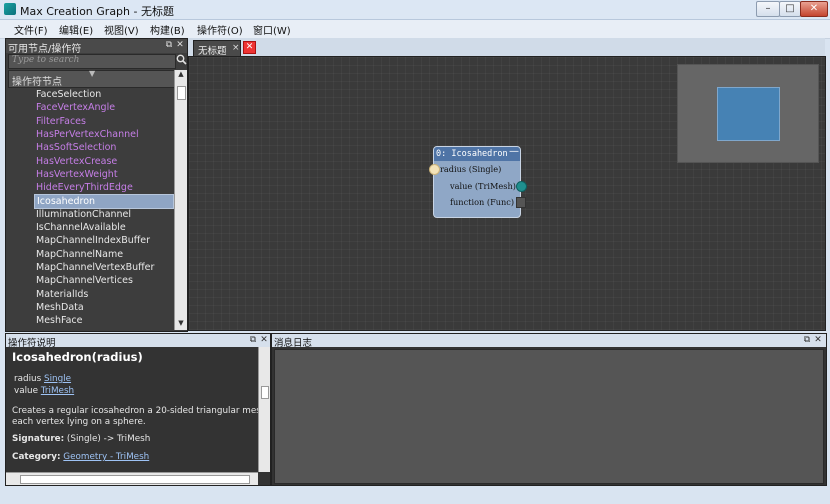 Image resolution: width=830 pixels, height=504 pixels. What do you see at coordinates (264, 409) in the screenshot?
I see `description-vscrollbar` at bounding box center [264, 409].